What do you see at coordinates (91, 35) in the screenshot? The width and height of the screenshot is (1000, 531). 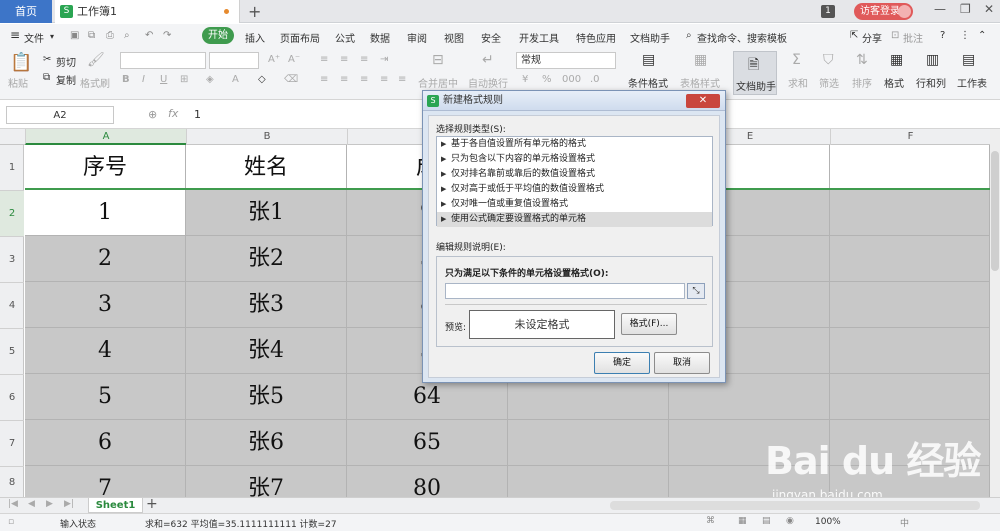 I see `export-icon: ⧉` at bounding box center [91, 35].